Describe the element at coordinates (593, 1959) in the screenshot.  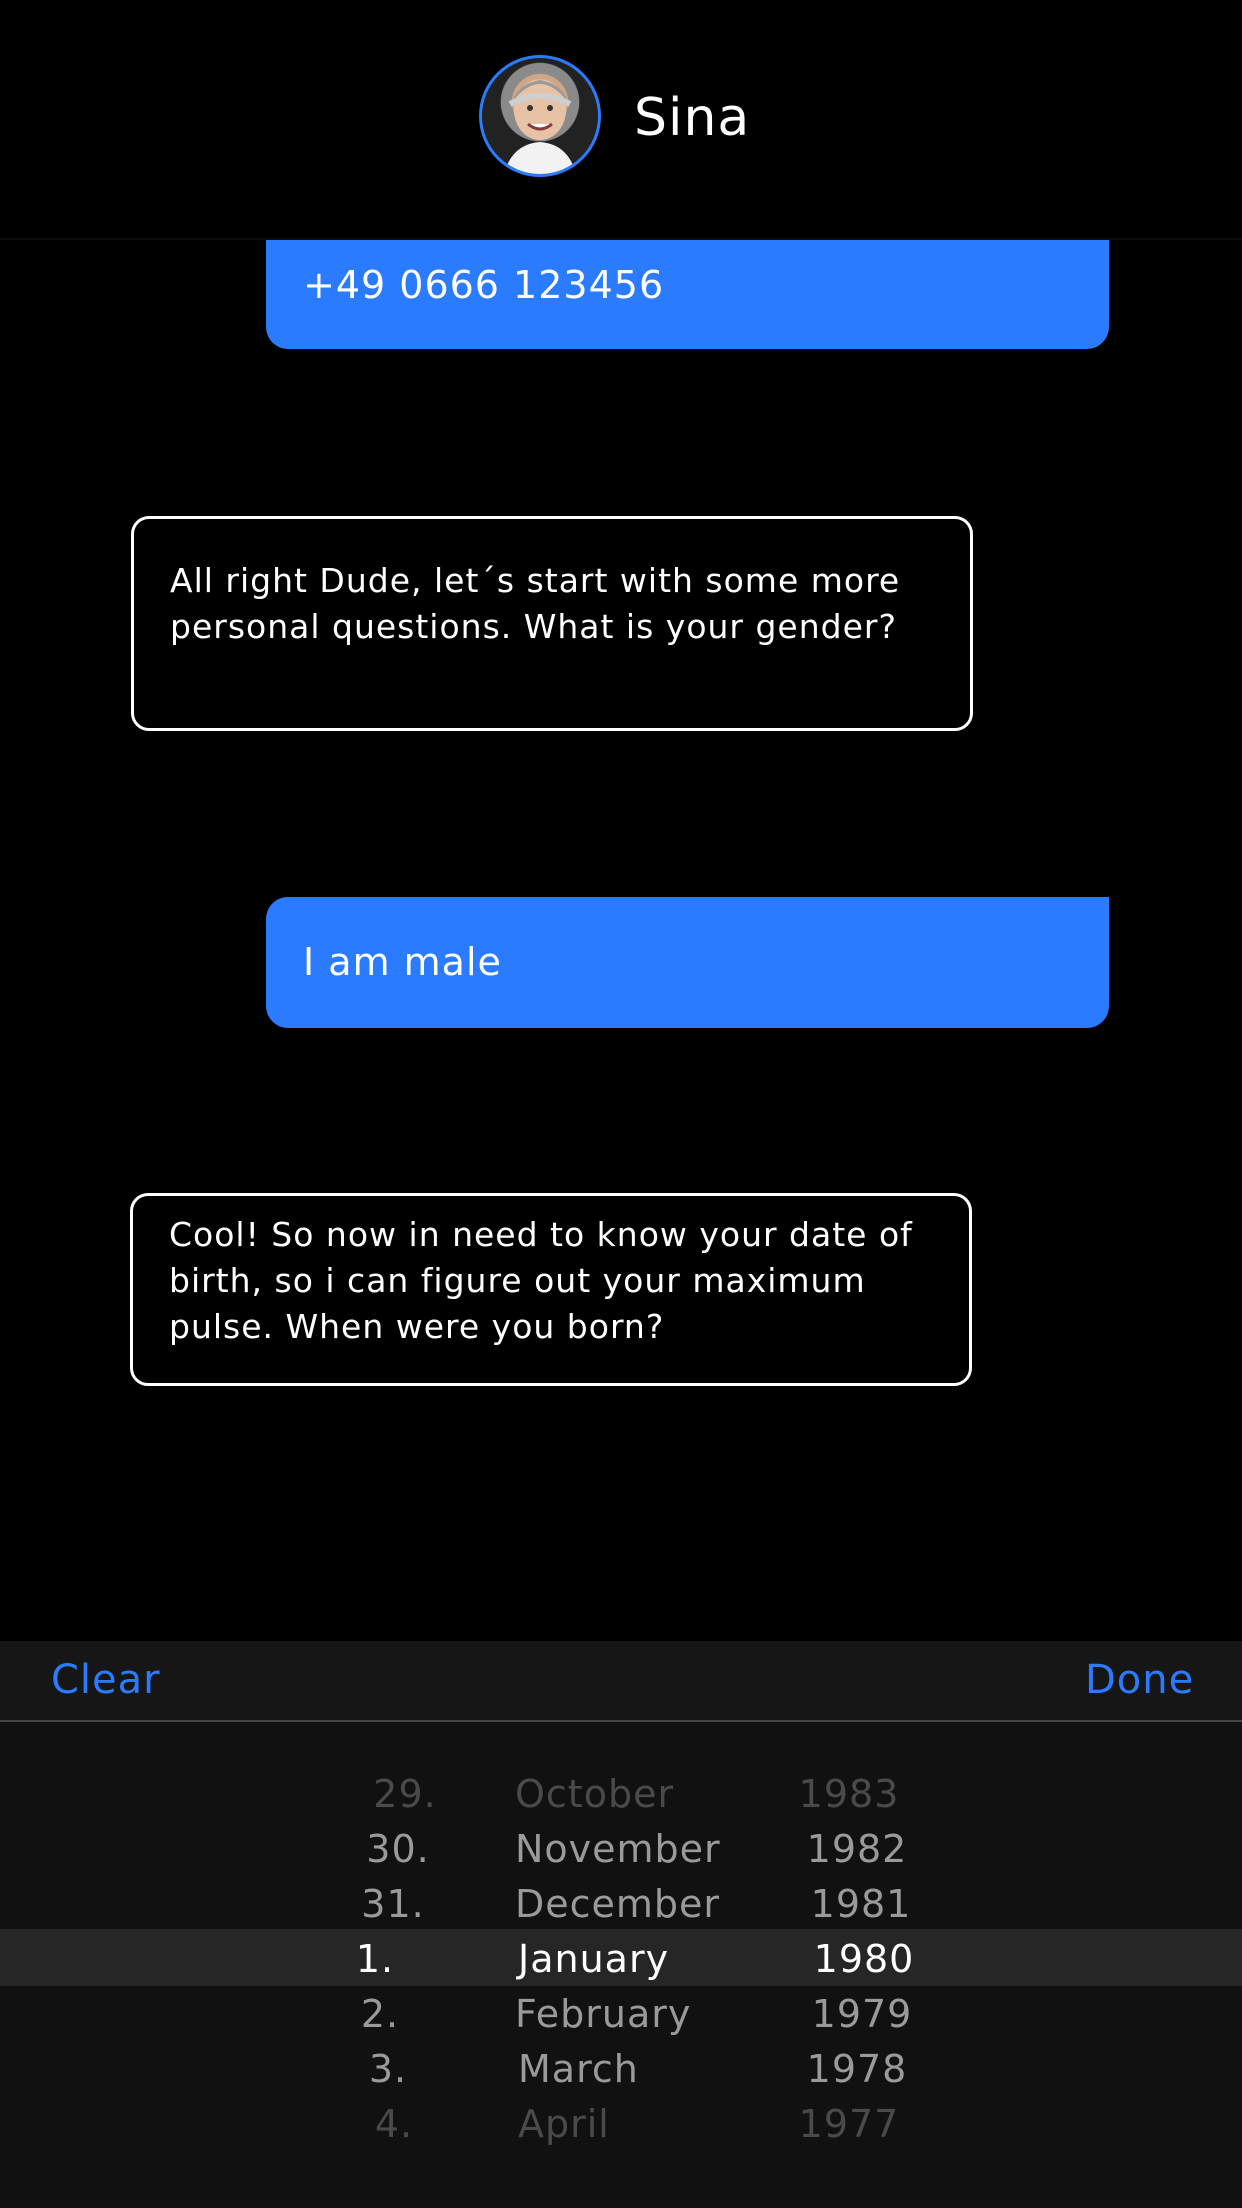
I see `picker-month-option: January` at that location.